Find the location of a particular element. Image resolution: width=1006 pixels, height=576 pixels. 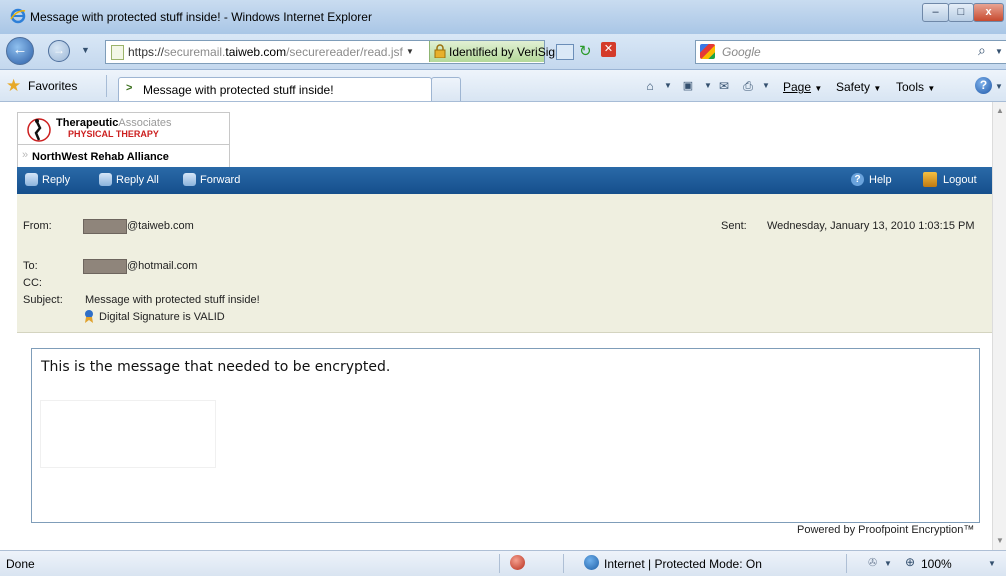

subject-value: Message with protected stuff inside! is located at coordinates (172, 300).